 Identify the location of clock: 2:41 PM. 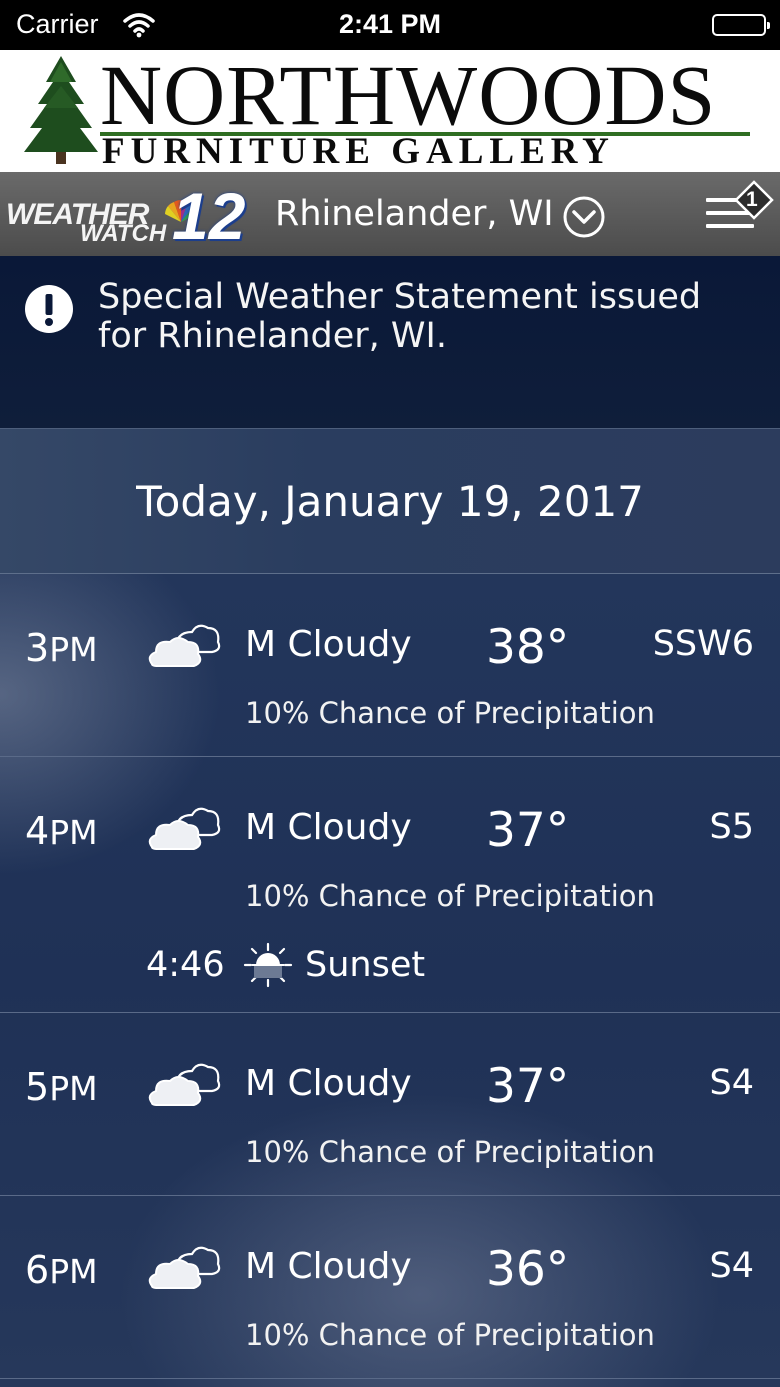
(390, 24).